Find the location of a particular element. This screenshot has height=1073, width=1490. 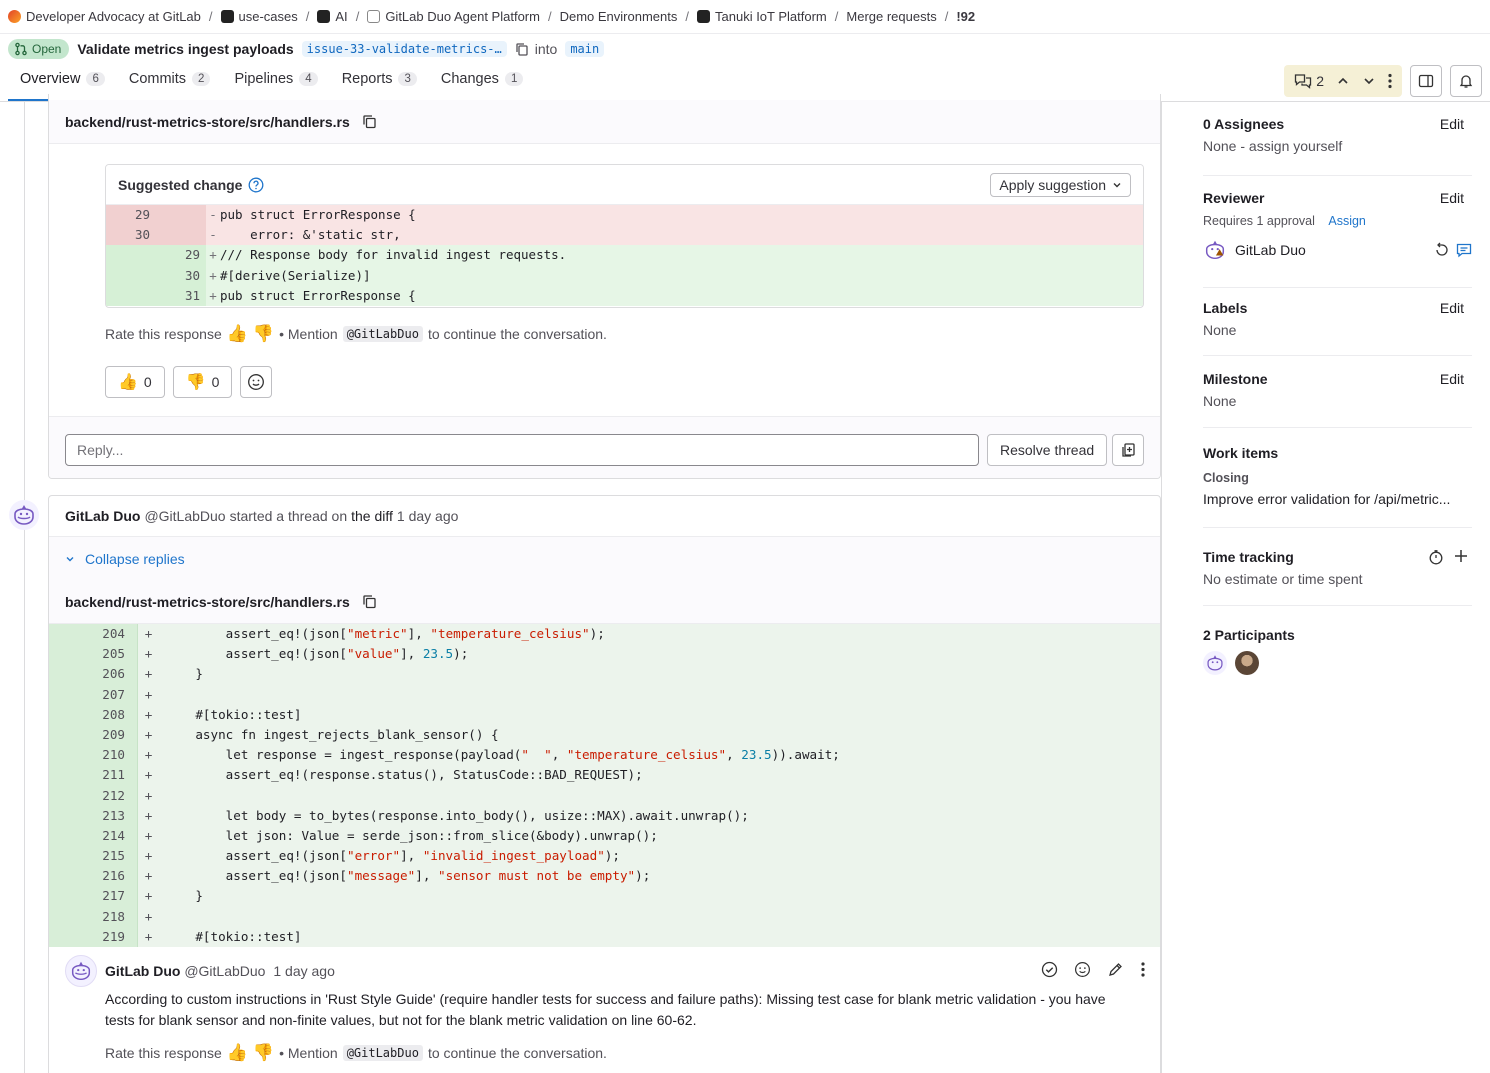

thumbs-up-reaction-button: 👍 0 is located at coordinates (135, 382).